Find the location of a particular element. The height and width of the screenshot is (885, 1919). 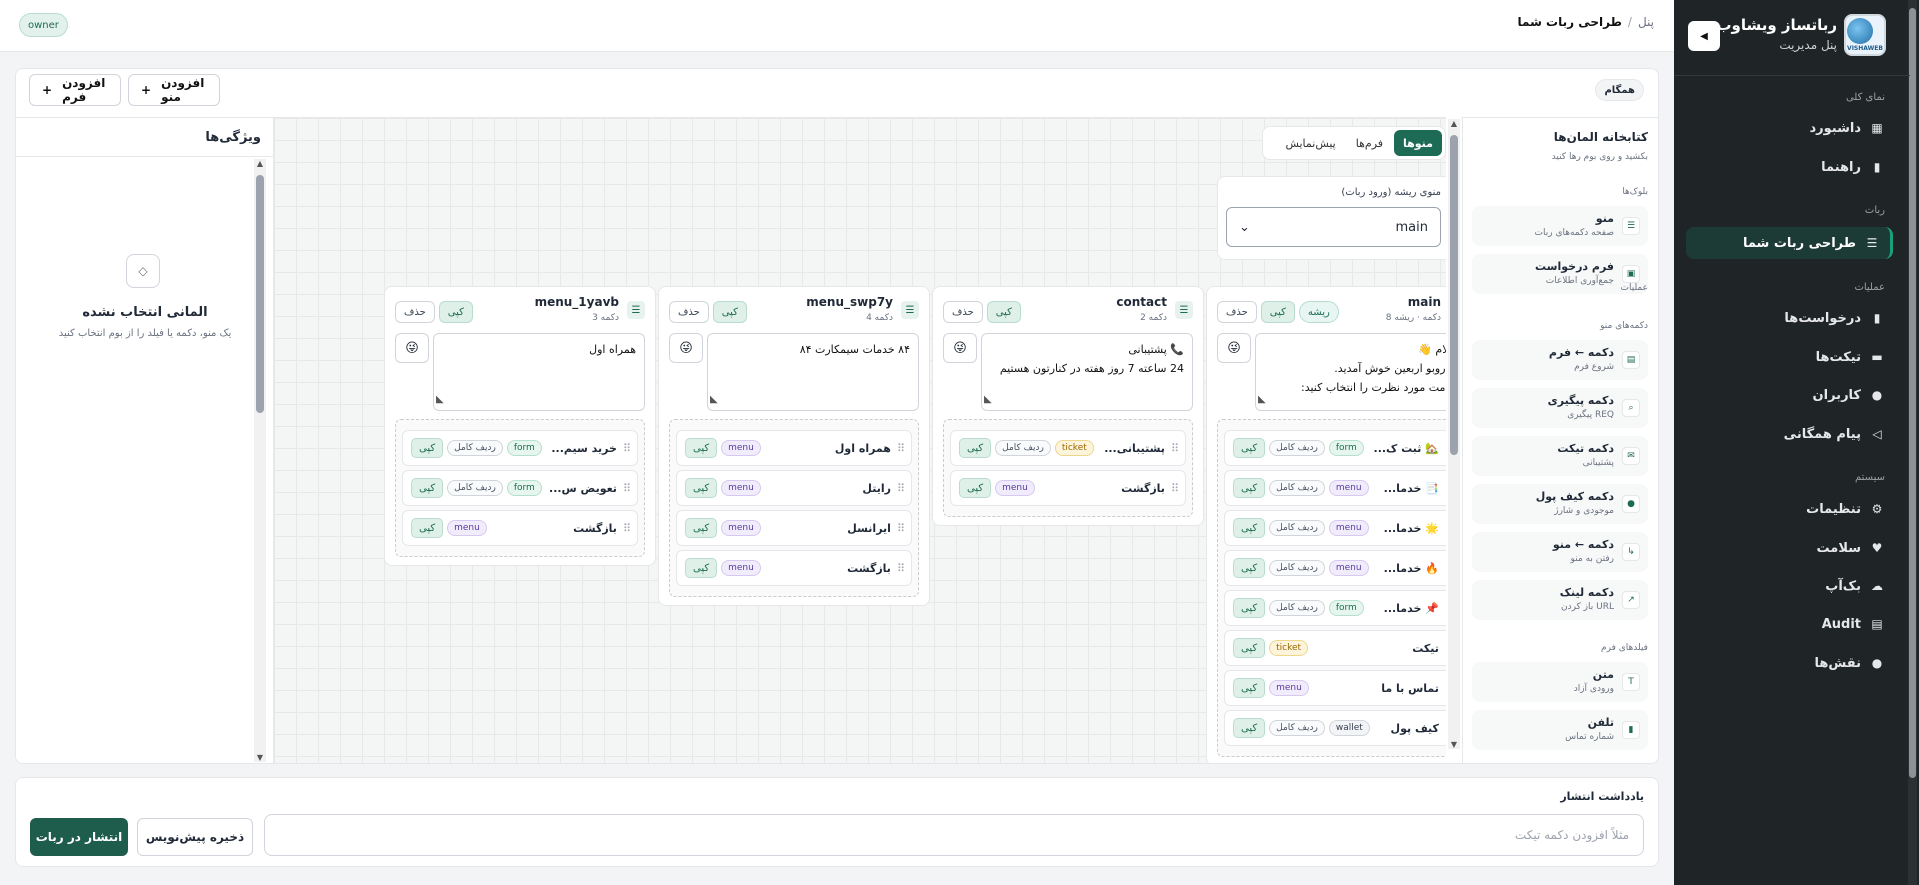

library-item: ☰ منو صفحه دکمه‌های ربات is located at coordinates (1560, 226).